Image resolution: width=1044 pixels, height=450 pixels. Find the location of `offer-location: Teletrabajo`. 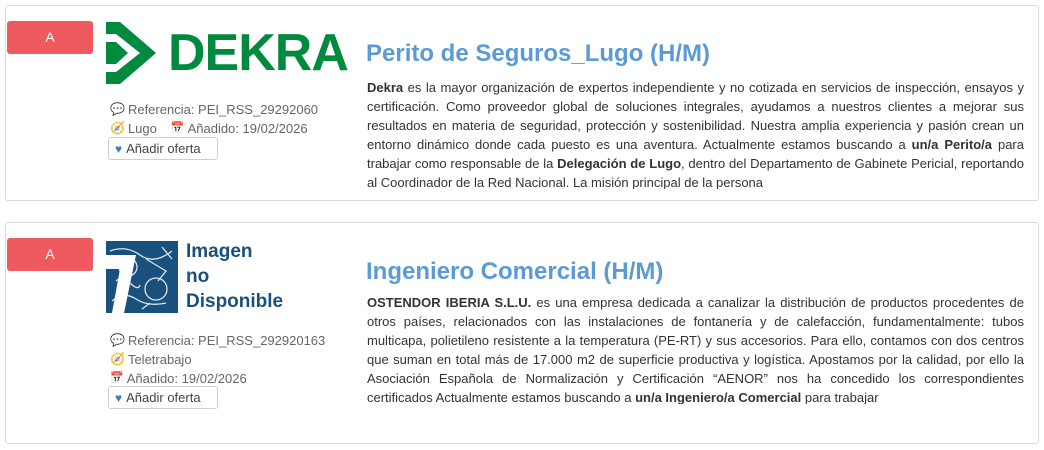

offer-location: Teletrabajo is located at coordinates (159, 359).